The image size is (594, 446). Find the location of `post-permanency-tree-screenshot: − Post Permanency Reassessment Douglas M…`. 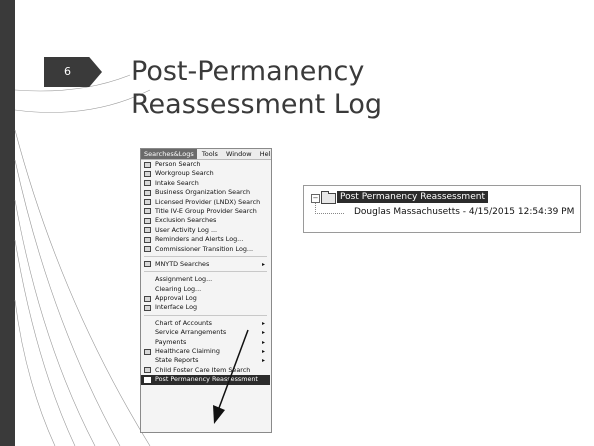

post-permanency-tree-screenshot: − Post Permanency Reassessment Douglas M… is located at coordinates (442, 209).